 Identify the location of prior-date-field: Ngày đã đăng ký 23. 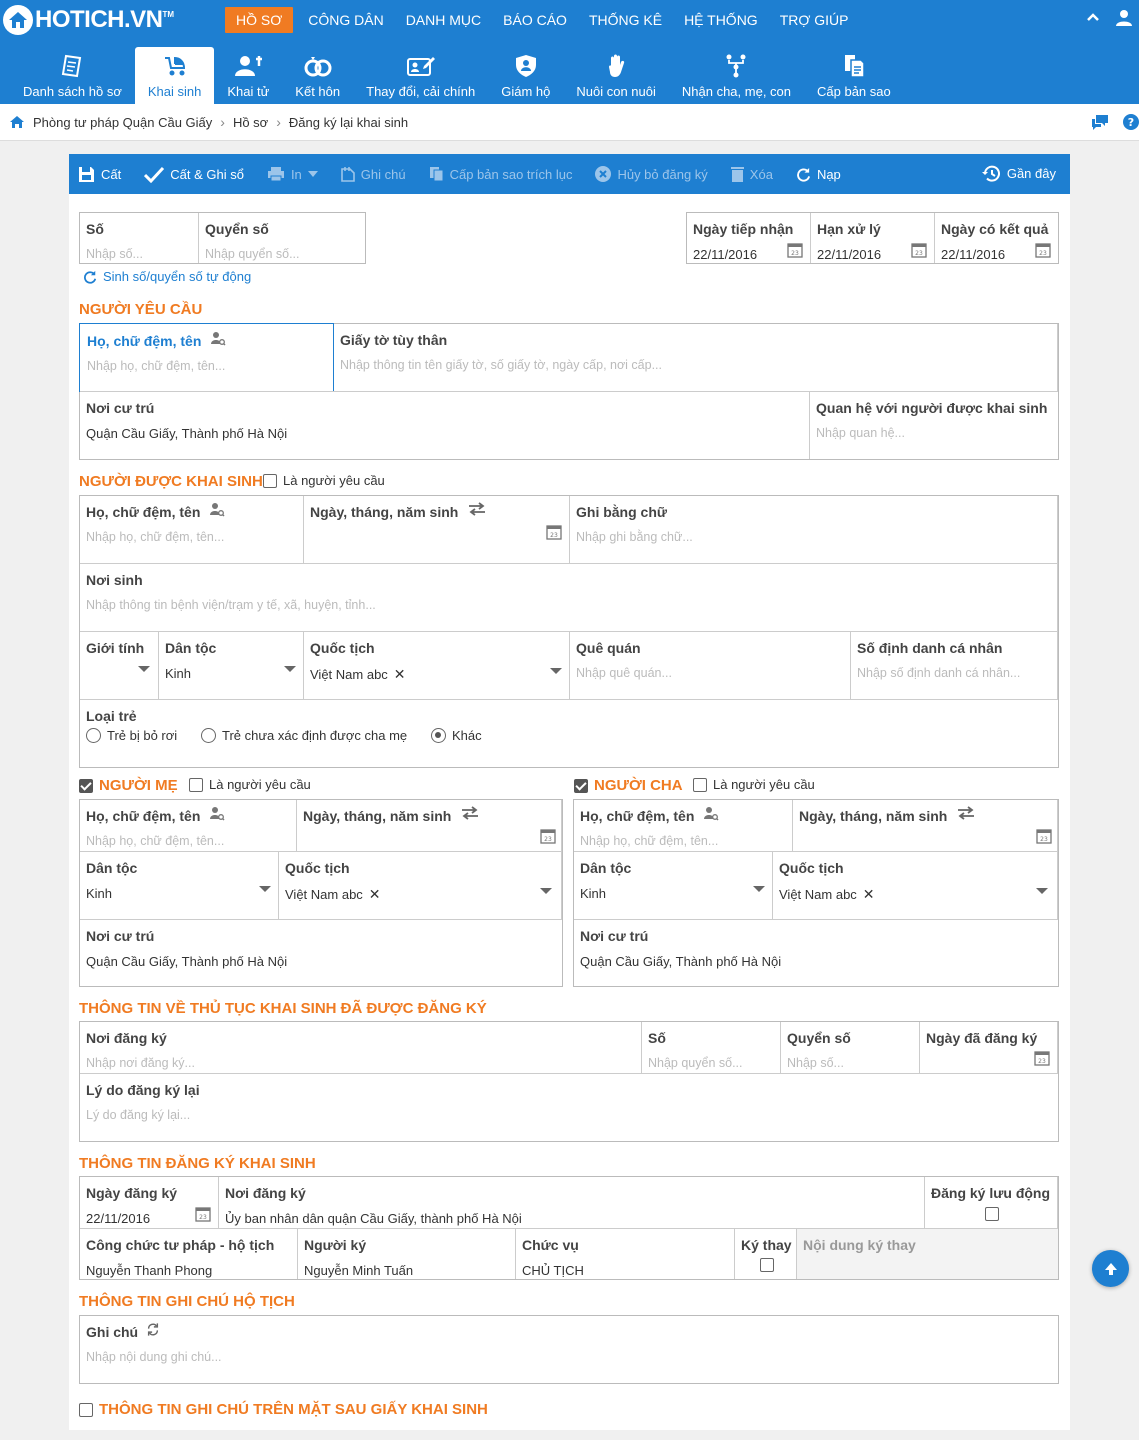
(989, 1047).